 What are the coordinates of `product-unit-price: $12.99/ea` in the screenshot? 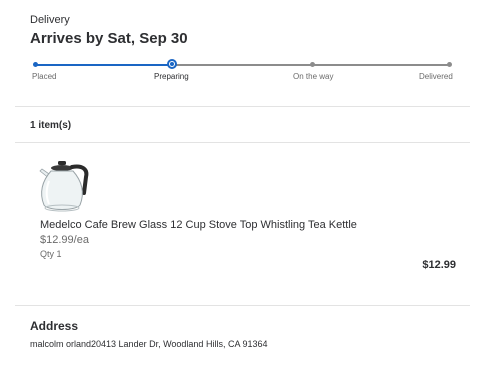 It's located at (64, 240).